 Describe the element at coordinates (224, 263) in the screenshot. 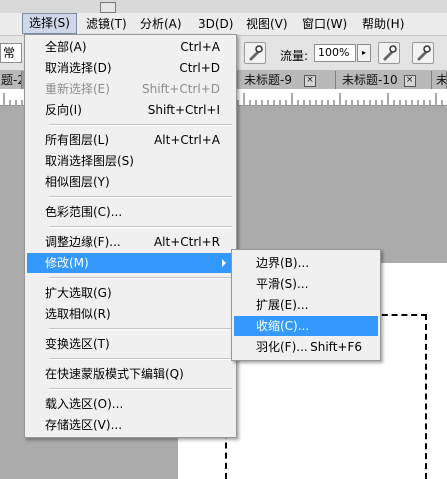

I see `submenu-arrow-icon` at that location.